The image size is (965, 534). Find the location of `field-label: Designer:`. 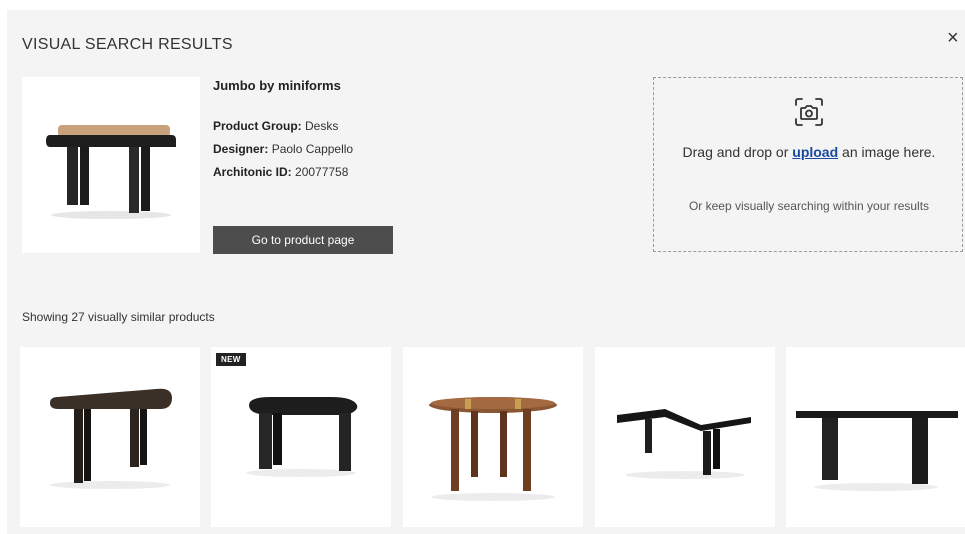

field-label: Designer: is located at coordinates (241, 149).